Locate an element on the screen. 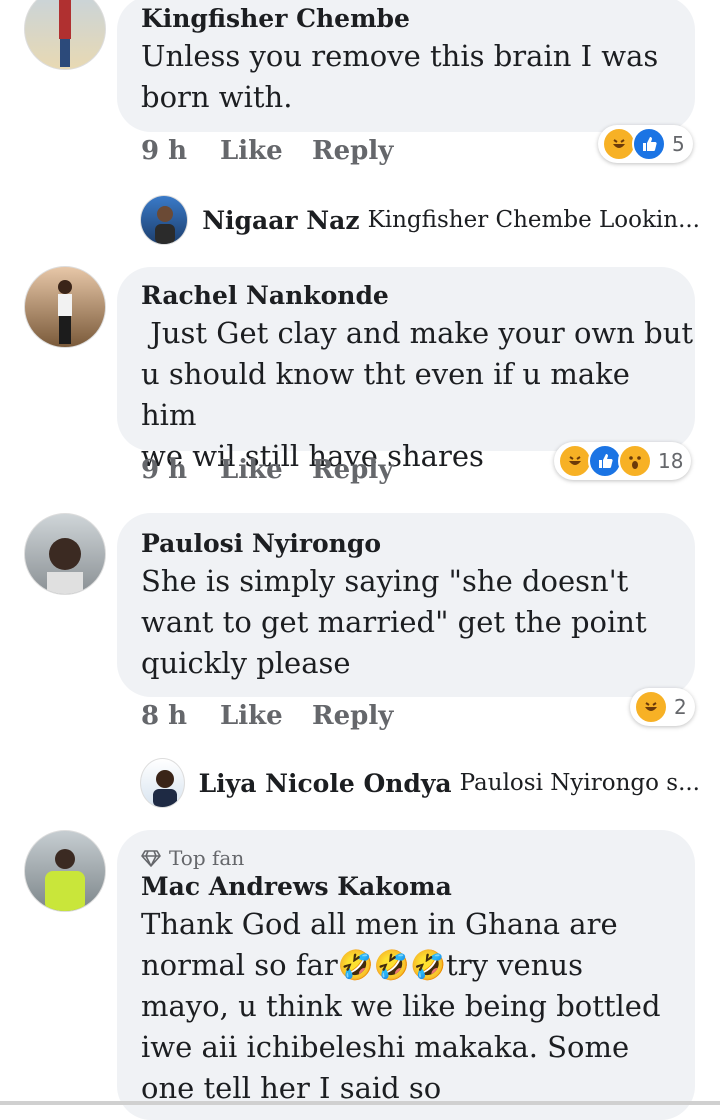  reactions-summary: 5 is located at coordinates (645, 144).